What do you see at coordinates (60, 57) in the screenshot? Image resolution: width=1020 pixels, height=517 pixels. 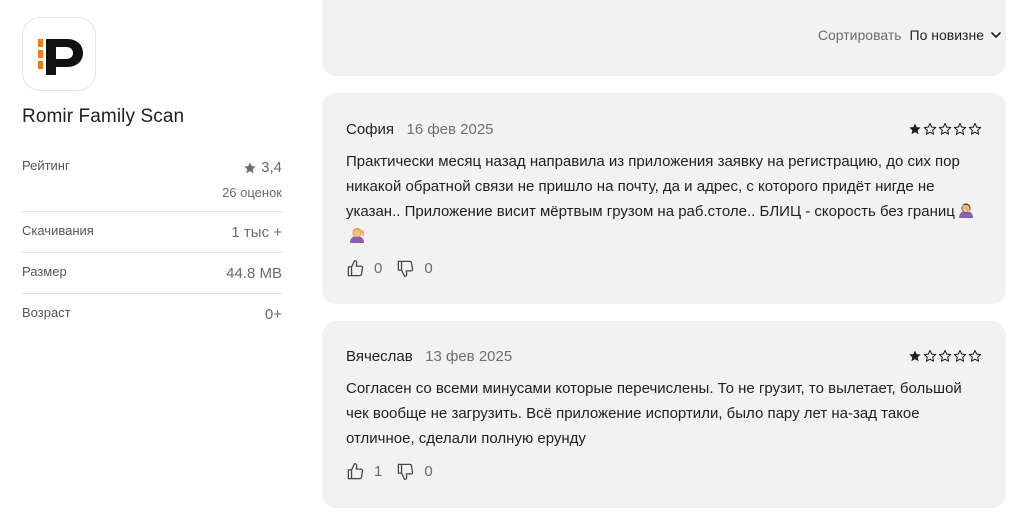 I see `romir-logo-icon` at bounding box center [60, 57].